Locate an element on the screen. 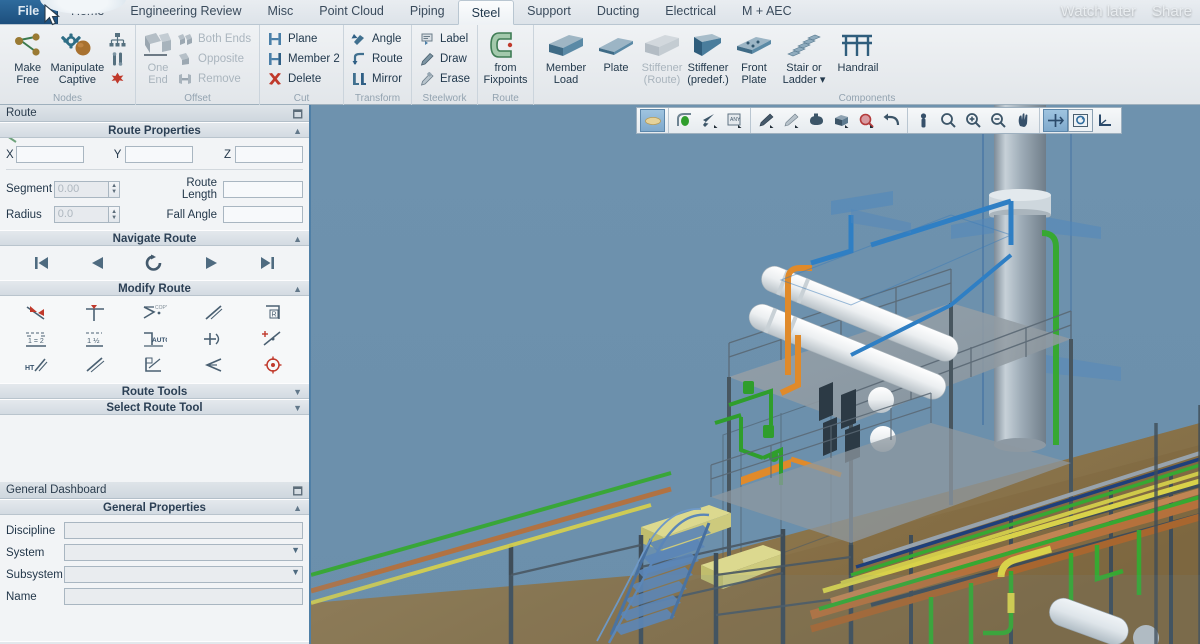 This screenshot has width=1200, height=644. previous-segment-button is located at coordinates (98, 263).